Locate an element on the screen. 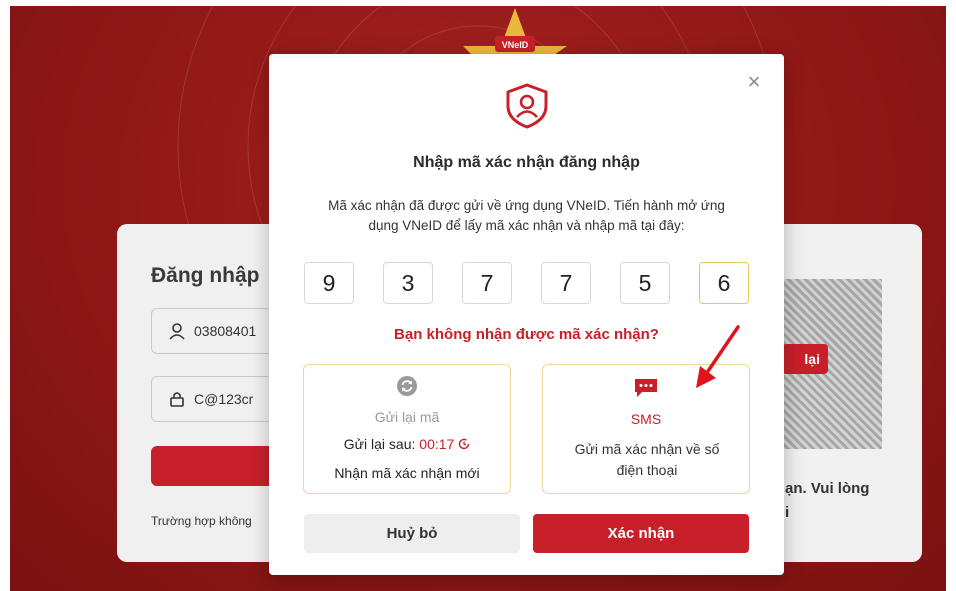  annotation-arrow-icon is located at coordinates (718, 356).